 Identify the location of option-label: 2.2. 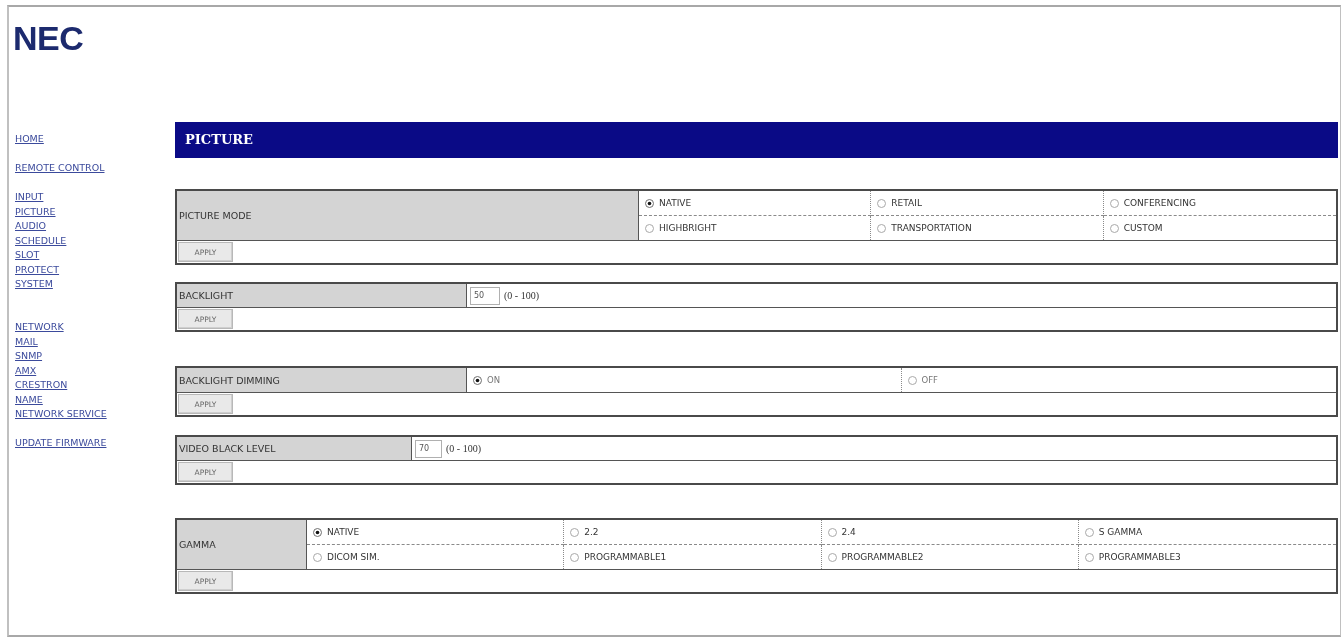
(591, 532).